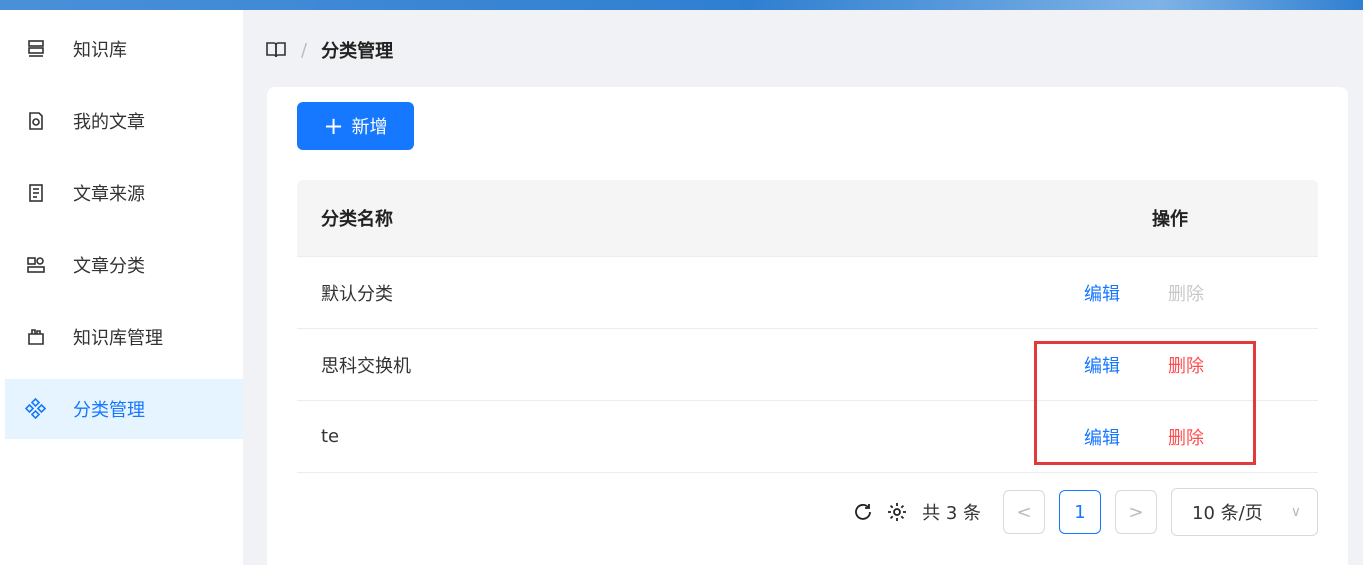 The height and width of the screenshot is (565, 1363). What do you see at coordinates (807, 218) in the screenshot?
I see `table-header: 分类名称 操作` at bounding box center [807, 218].